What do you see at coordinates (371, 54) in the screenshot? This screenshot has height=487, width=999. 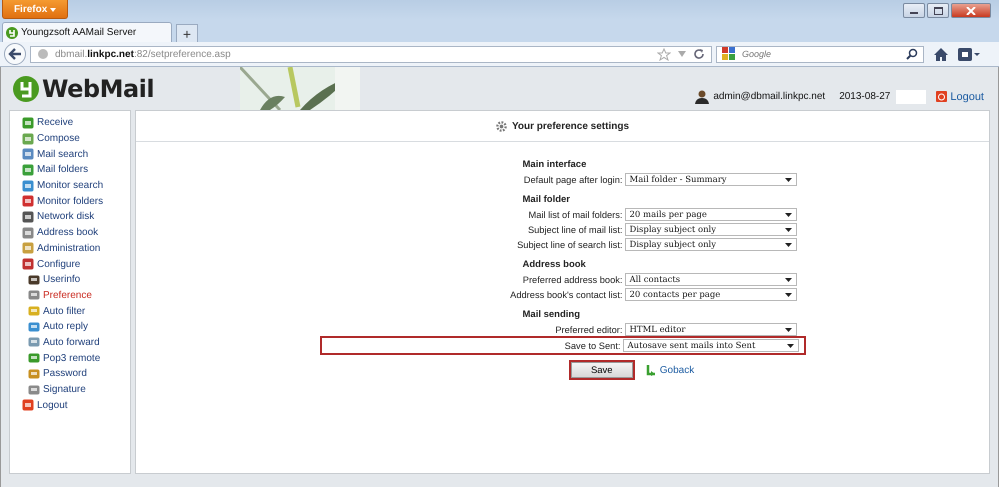 I see `address-bar: dbmail.linkpc.net:82/setpreference.asp` at bounding box center [371, 54].